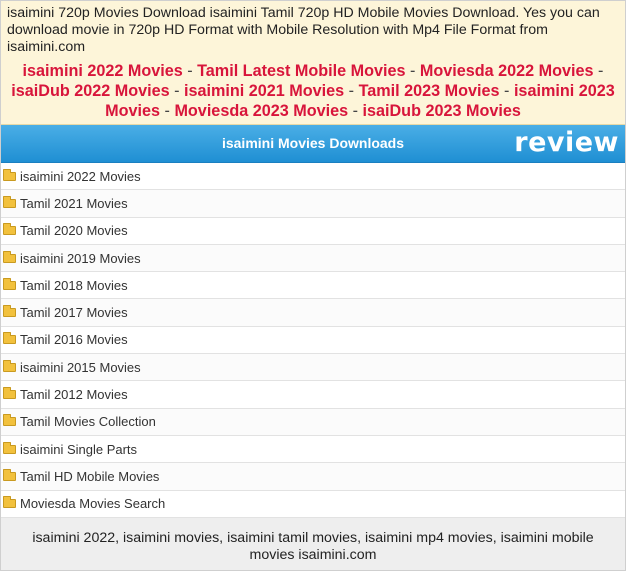 This screenshot has width=628, height=573. What do you see at coordinates (90, 91) in the screenshot?
I see `link-isaidub-2022: isaiDub 2022 Movies` at bounding box center [90, 91].